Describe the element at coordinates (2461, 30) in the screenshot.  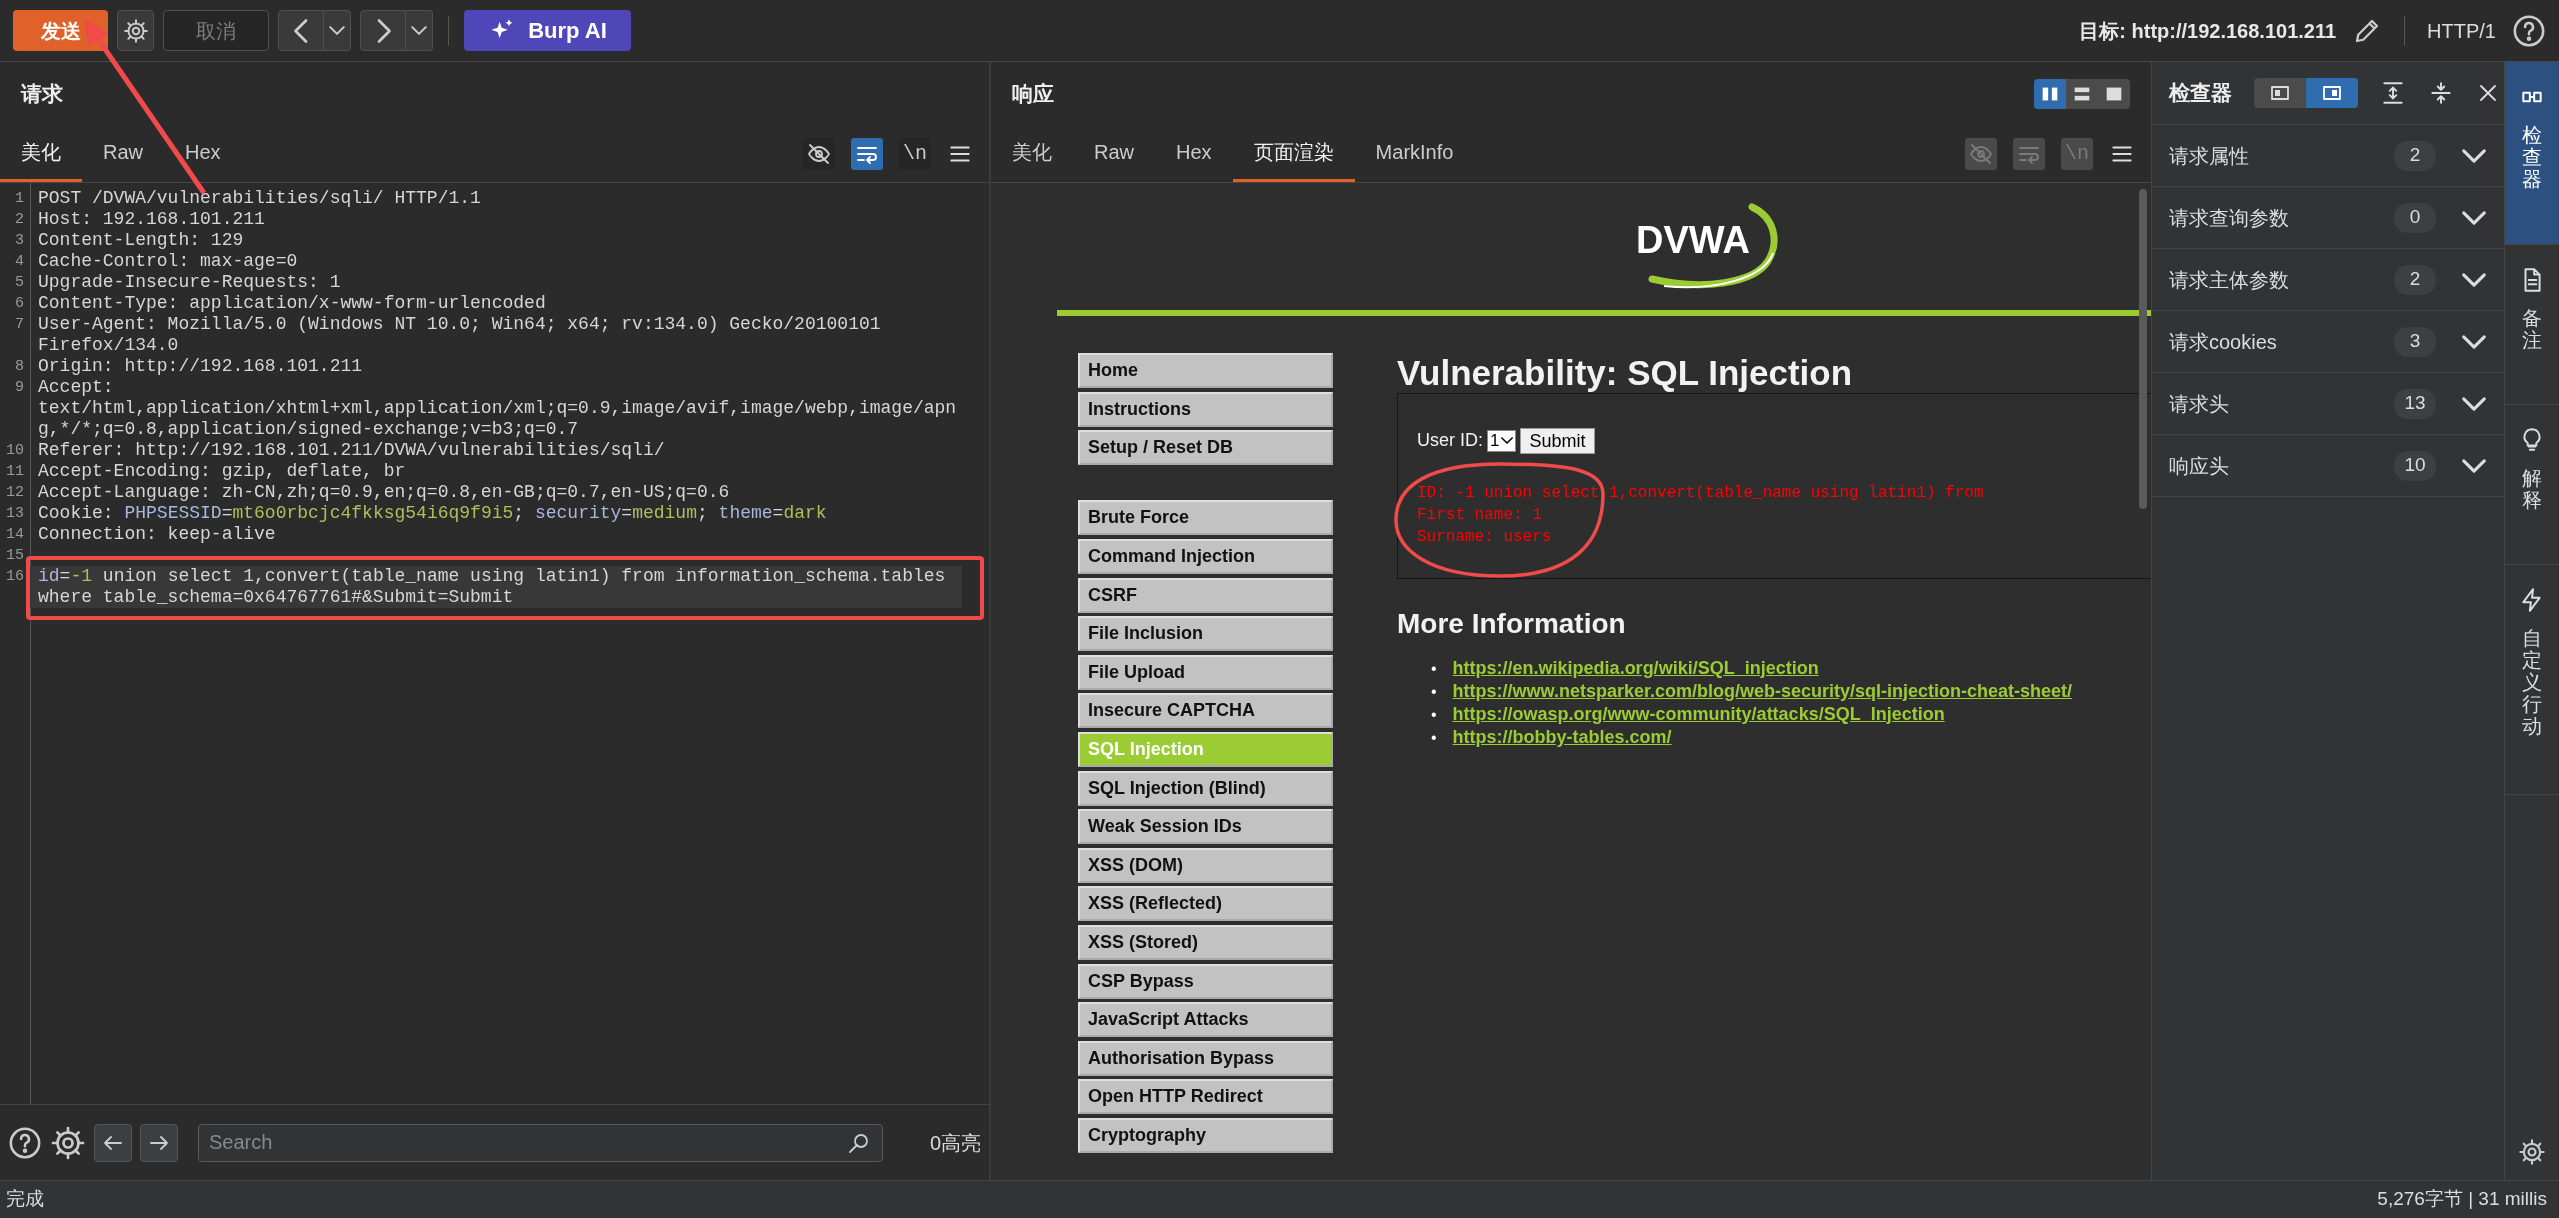
I see `protocol-label: HTTP/1` at that location.